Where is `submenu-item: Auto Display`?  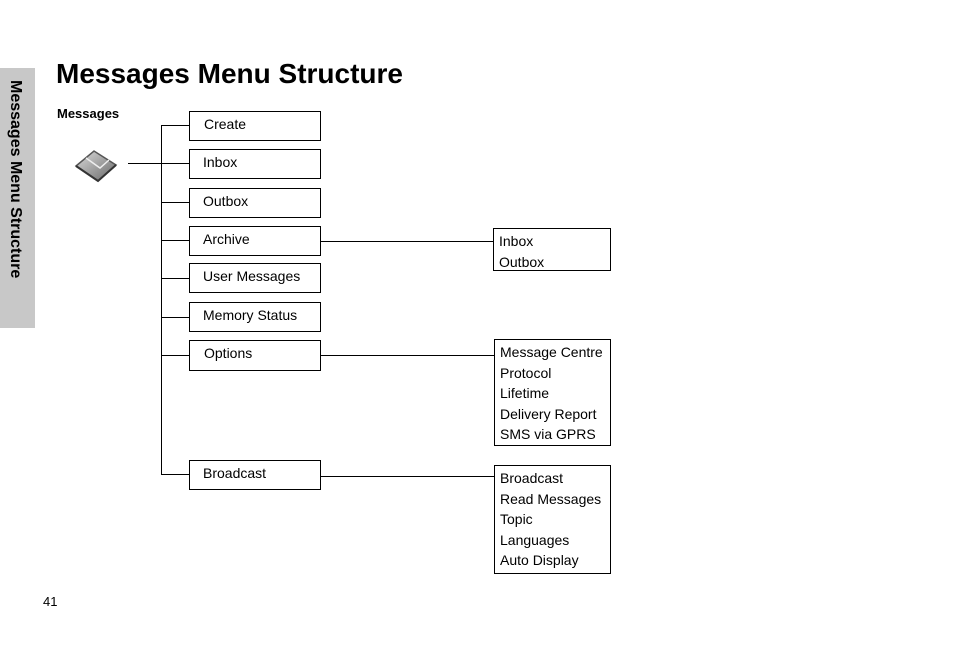
submenu-item: Auto Display is located at coordinates (552, 560).